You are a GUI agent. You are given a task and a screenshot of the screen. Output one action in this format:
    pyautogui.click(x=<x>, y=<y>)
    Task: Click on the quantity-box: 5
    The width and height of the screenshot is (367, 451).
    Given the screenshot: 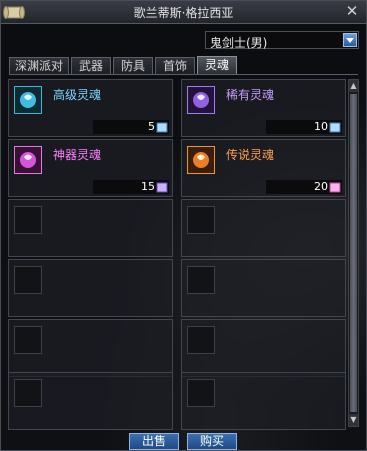 What is the action you would take?
    pyautogui.click(x=131, y=127)
    